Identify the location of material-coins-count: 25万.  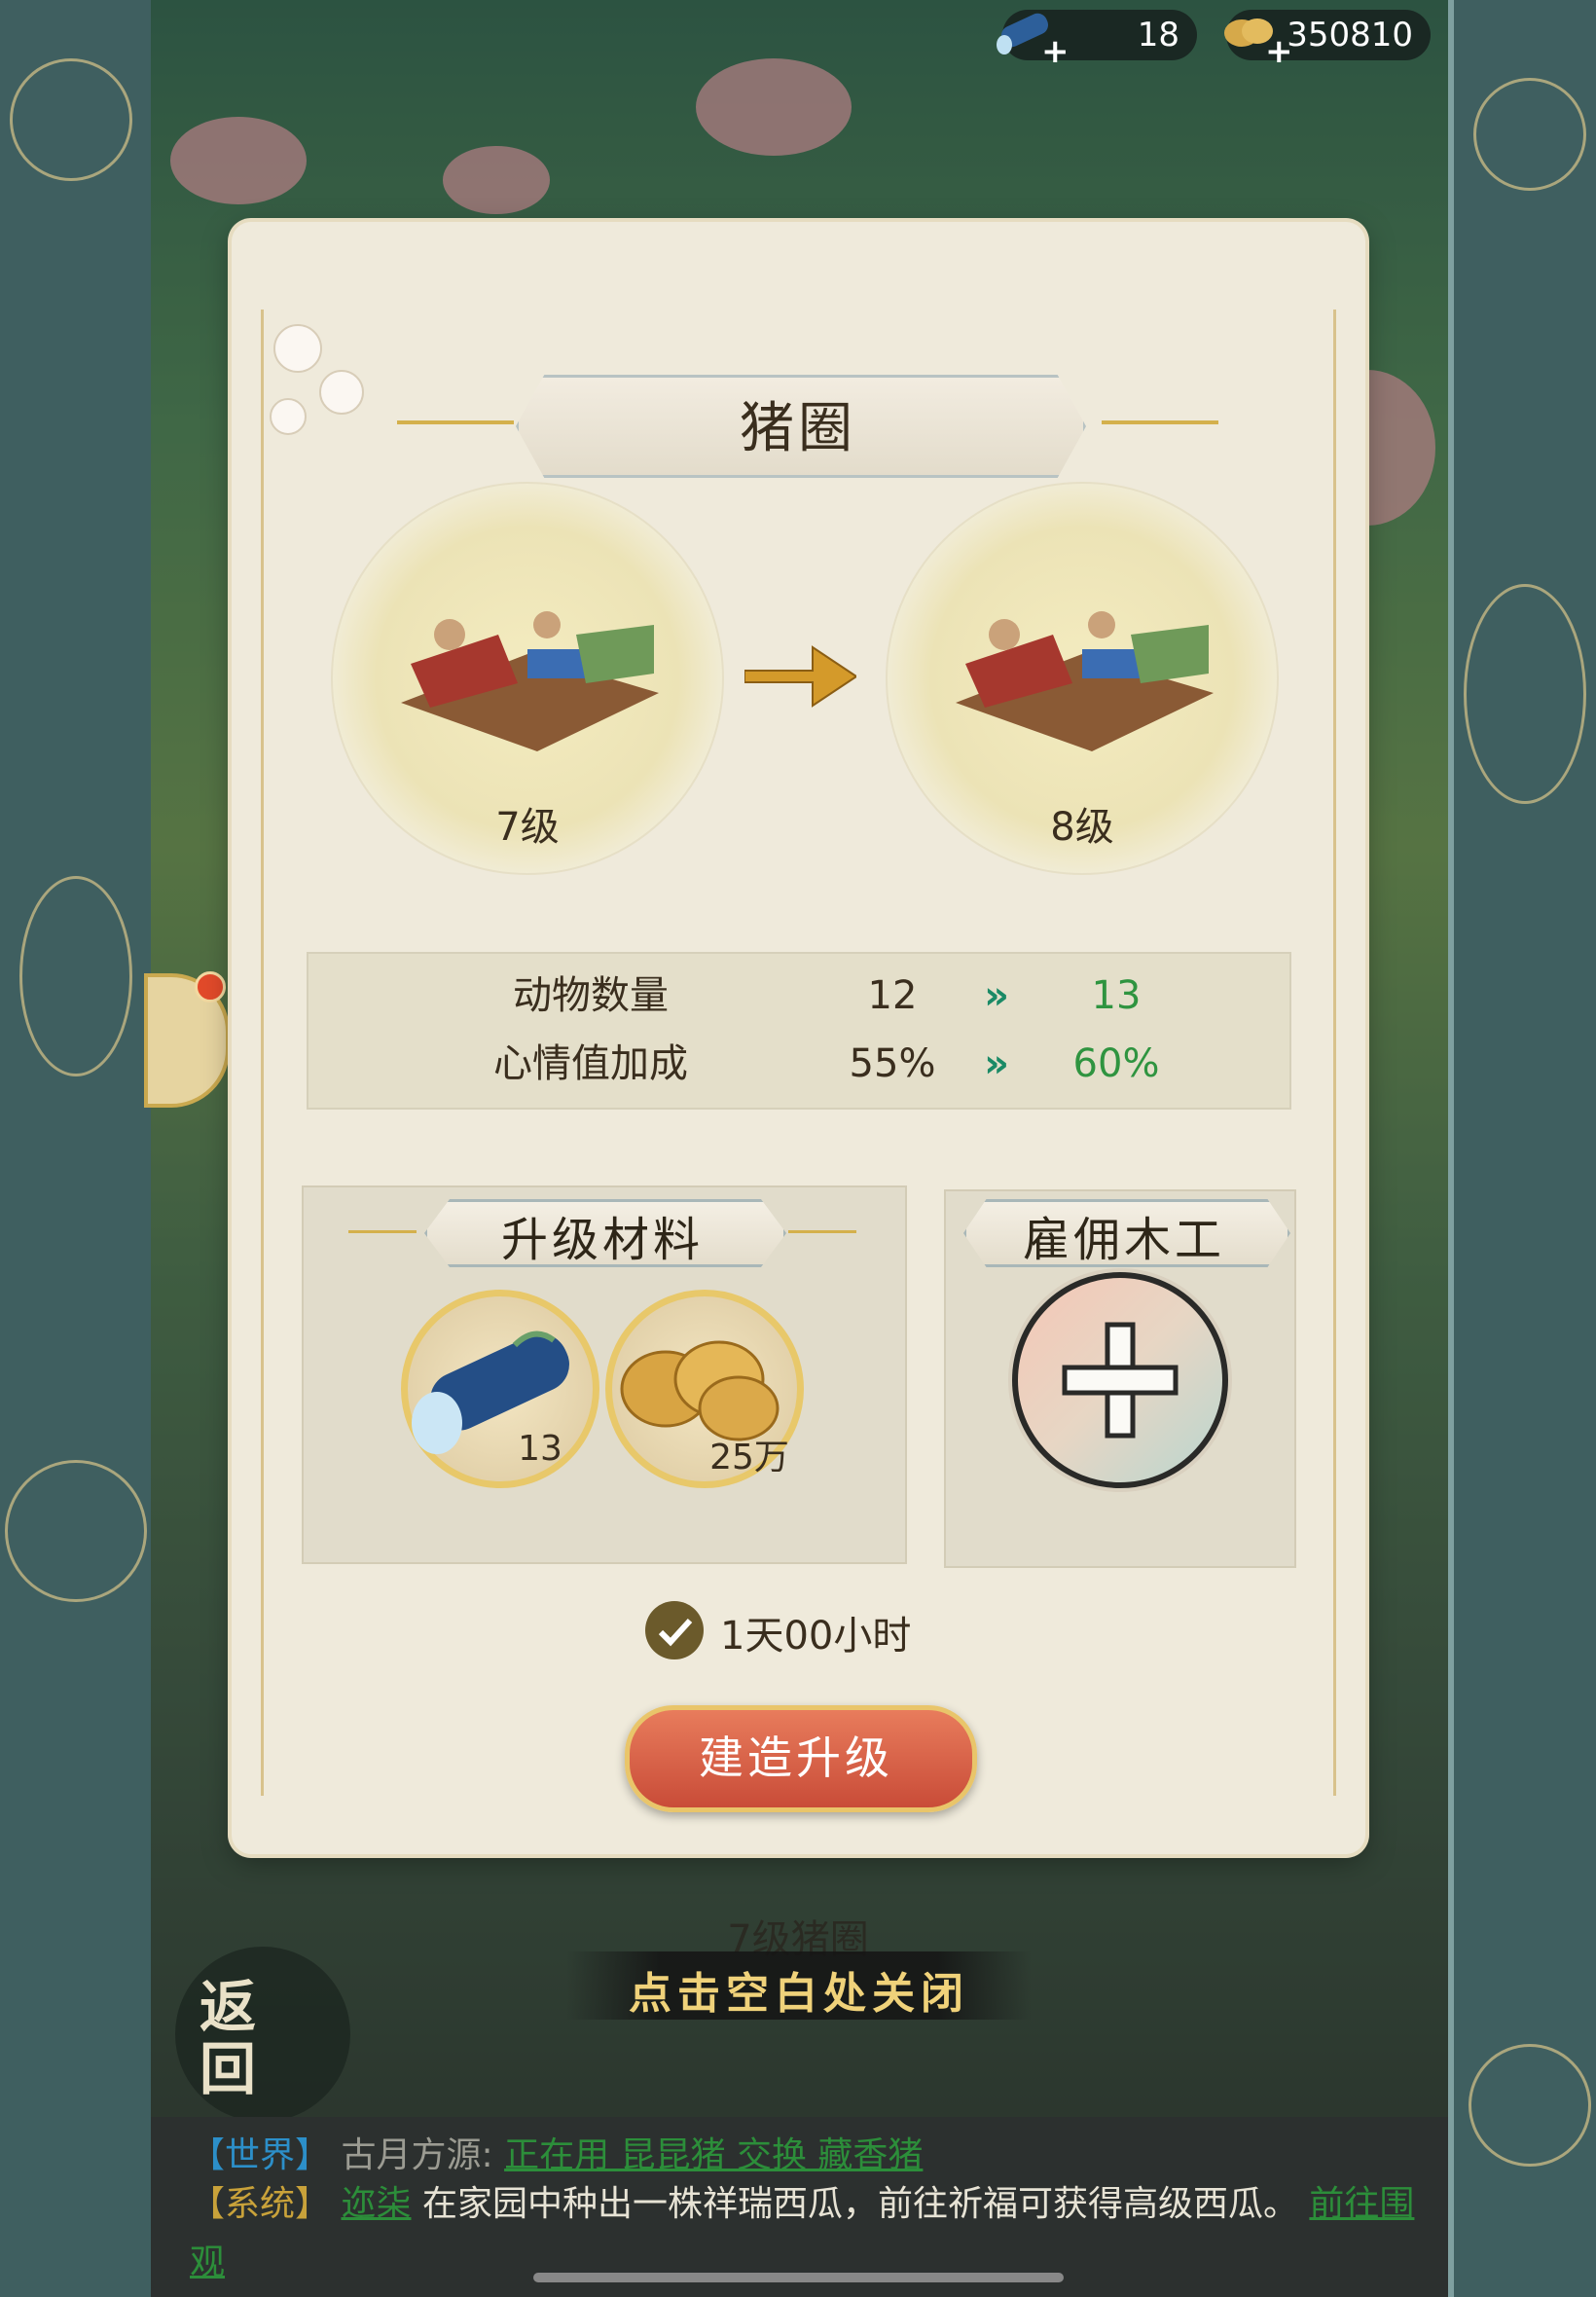
(749, 1458).